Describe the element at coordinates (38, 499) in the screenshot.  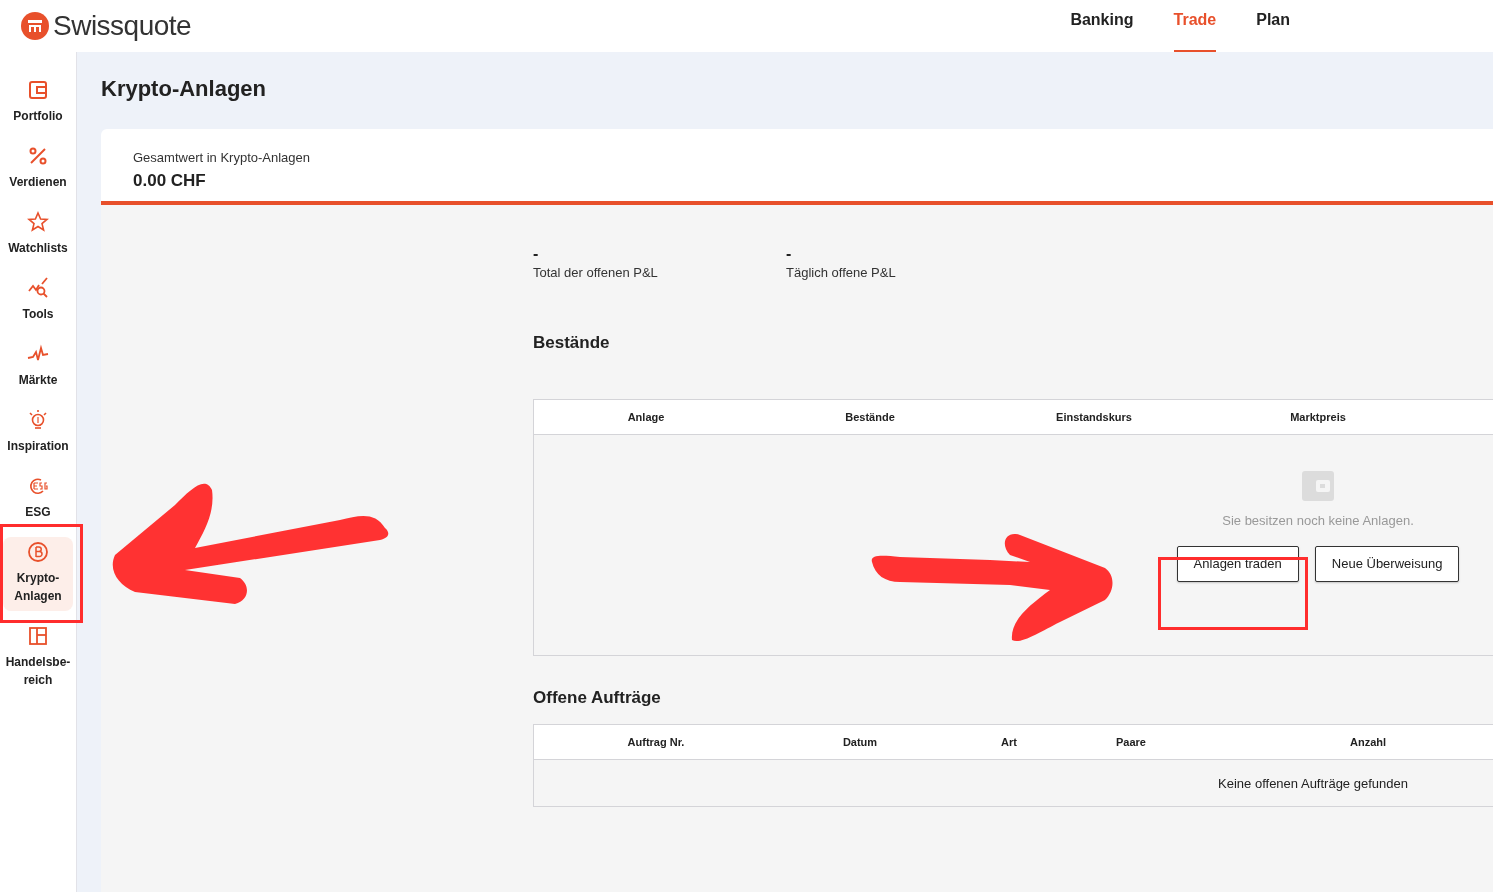
I see `sidebar-item: ESG` at that location.